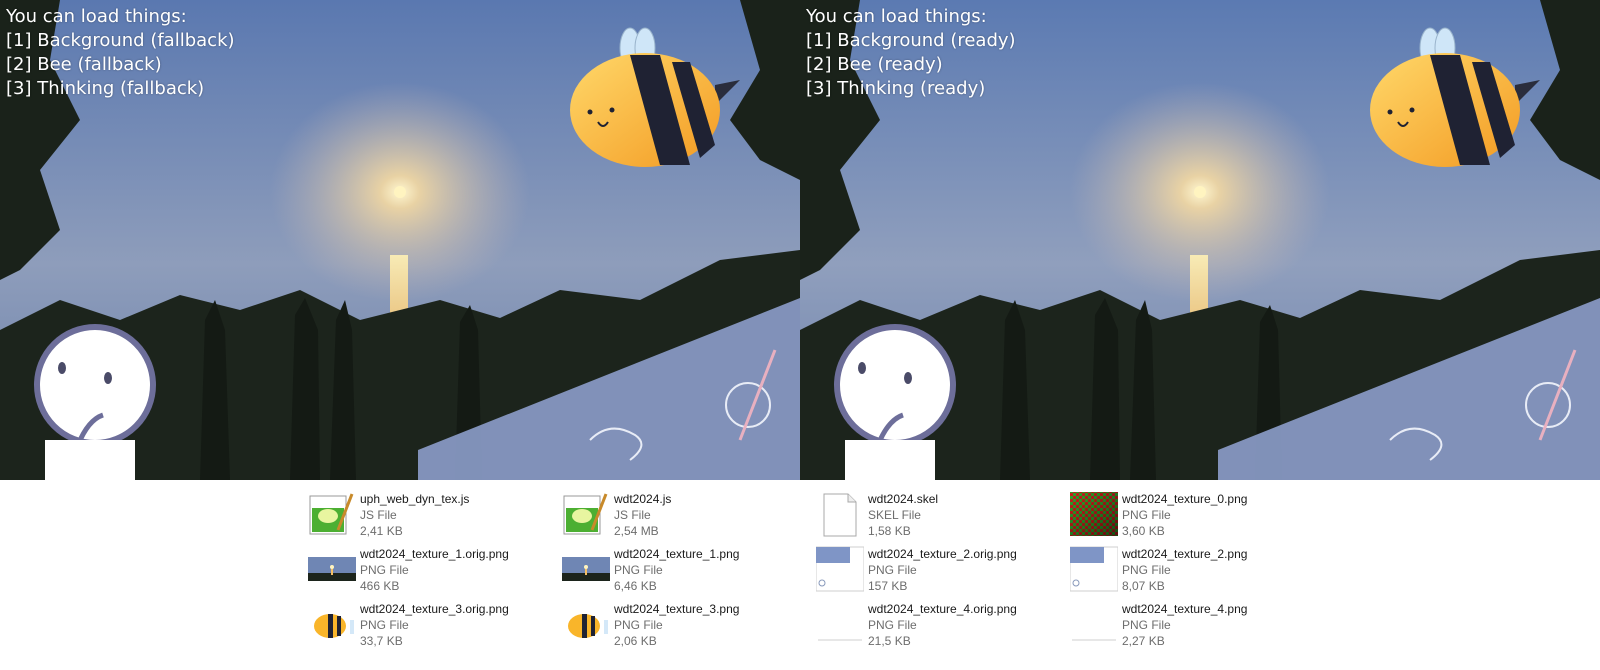 This screenshot has width=1600, height=670. What do you see at coordinates (381, 531) in the screenshot?
I see `file-size: 2,41 KB` at bounding box center [381, 531].